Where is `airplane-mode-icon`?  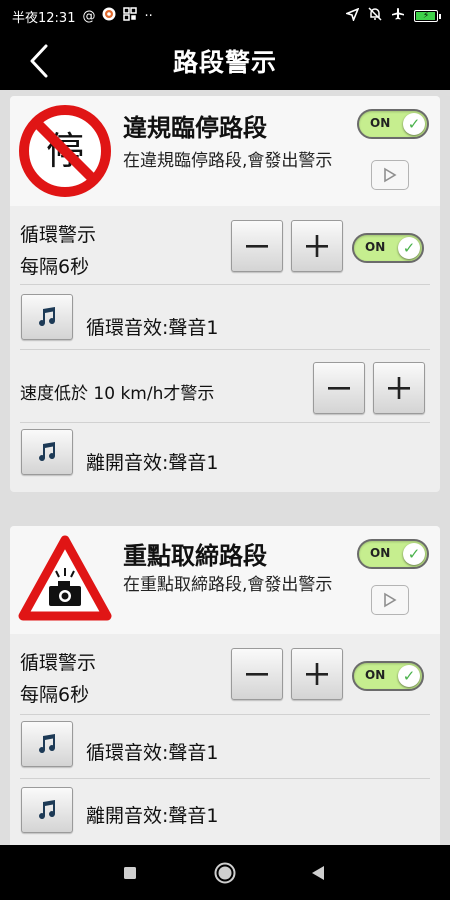 airplane-mode-icon is located at coordinates (398, 16).